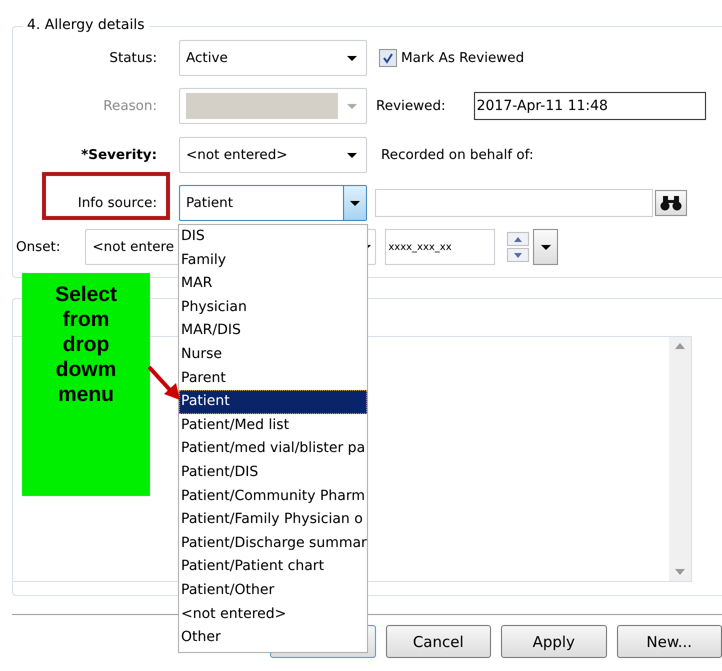  What do you see at coordinates (132, 58) in the screenshot?
I see `field-label: Status:` at bounding box center [132, 58].